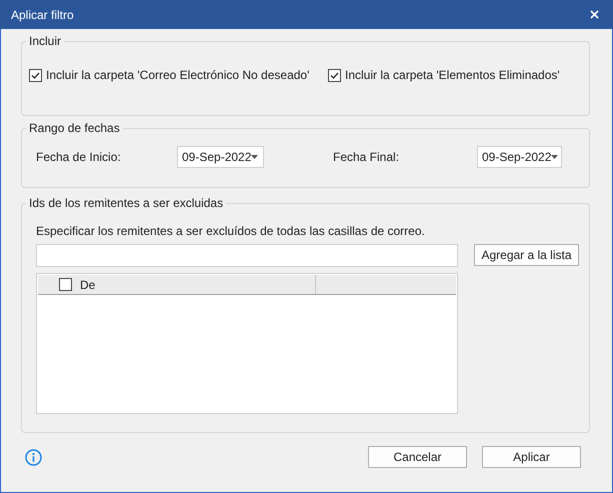 The image size is (613, 493). I want to click on group-title: Ids de los remitentes a ser excluidas, so click(126, 203).